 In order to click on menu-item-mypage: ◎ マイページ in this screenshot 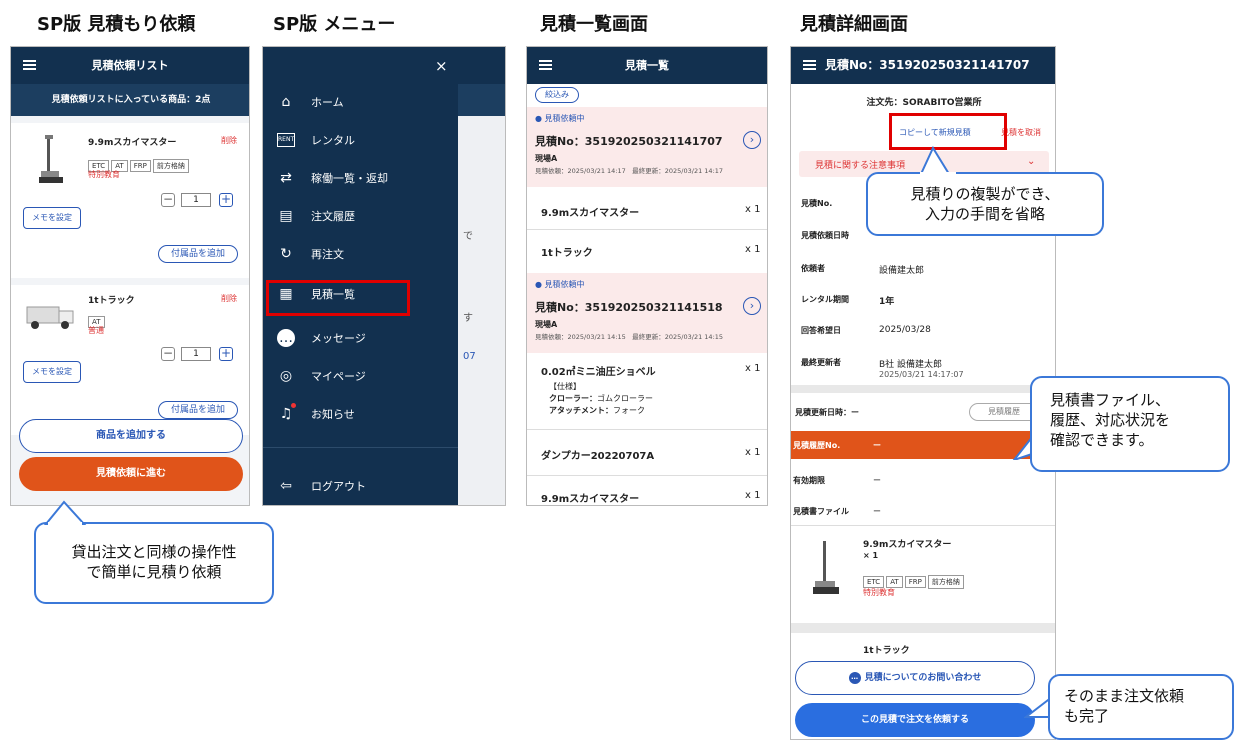, I will do `click(360, 376)`.